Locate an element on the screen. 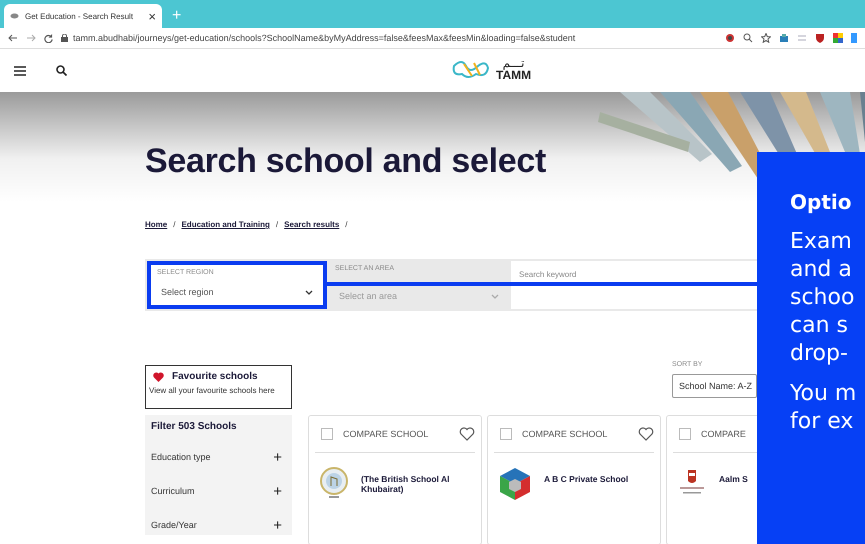 This screenshot has width=865, height=544. favourites-card: Favourite schools View all your favourite schools here is located at coordinates (218, 387).